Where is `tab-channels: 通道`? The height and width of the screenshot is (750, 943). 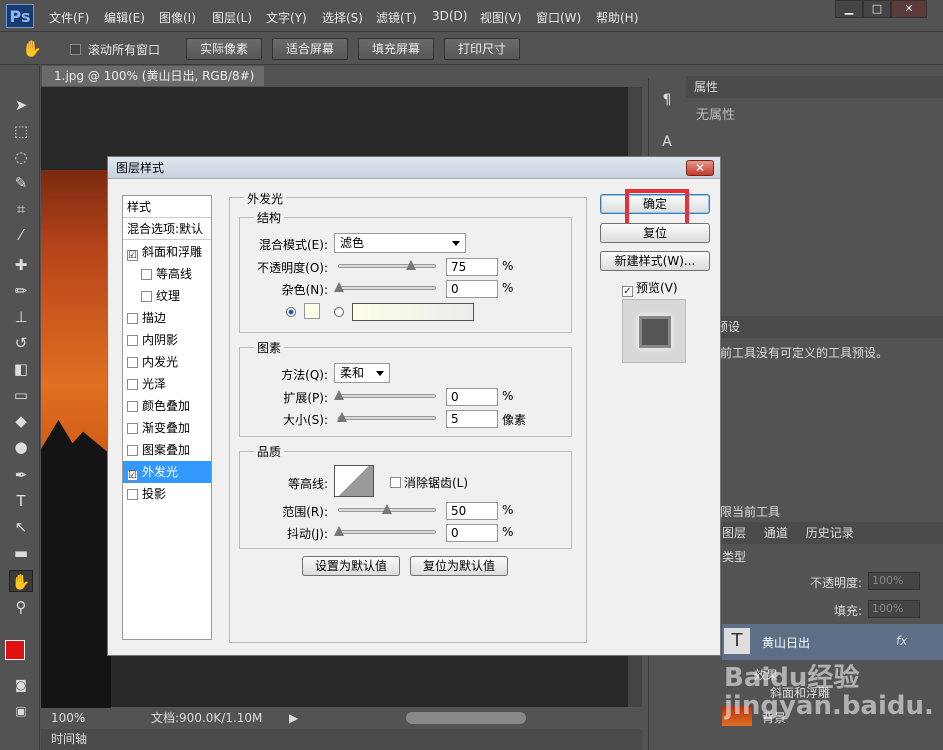
tab-channels: 通道 is located at coordinates (776, 533).